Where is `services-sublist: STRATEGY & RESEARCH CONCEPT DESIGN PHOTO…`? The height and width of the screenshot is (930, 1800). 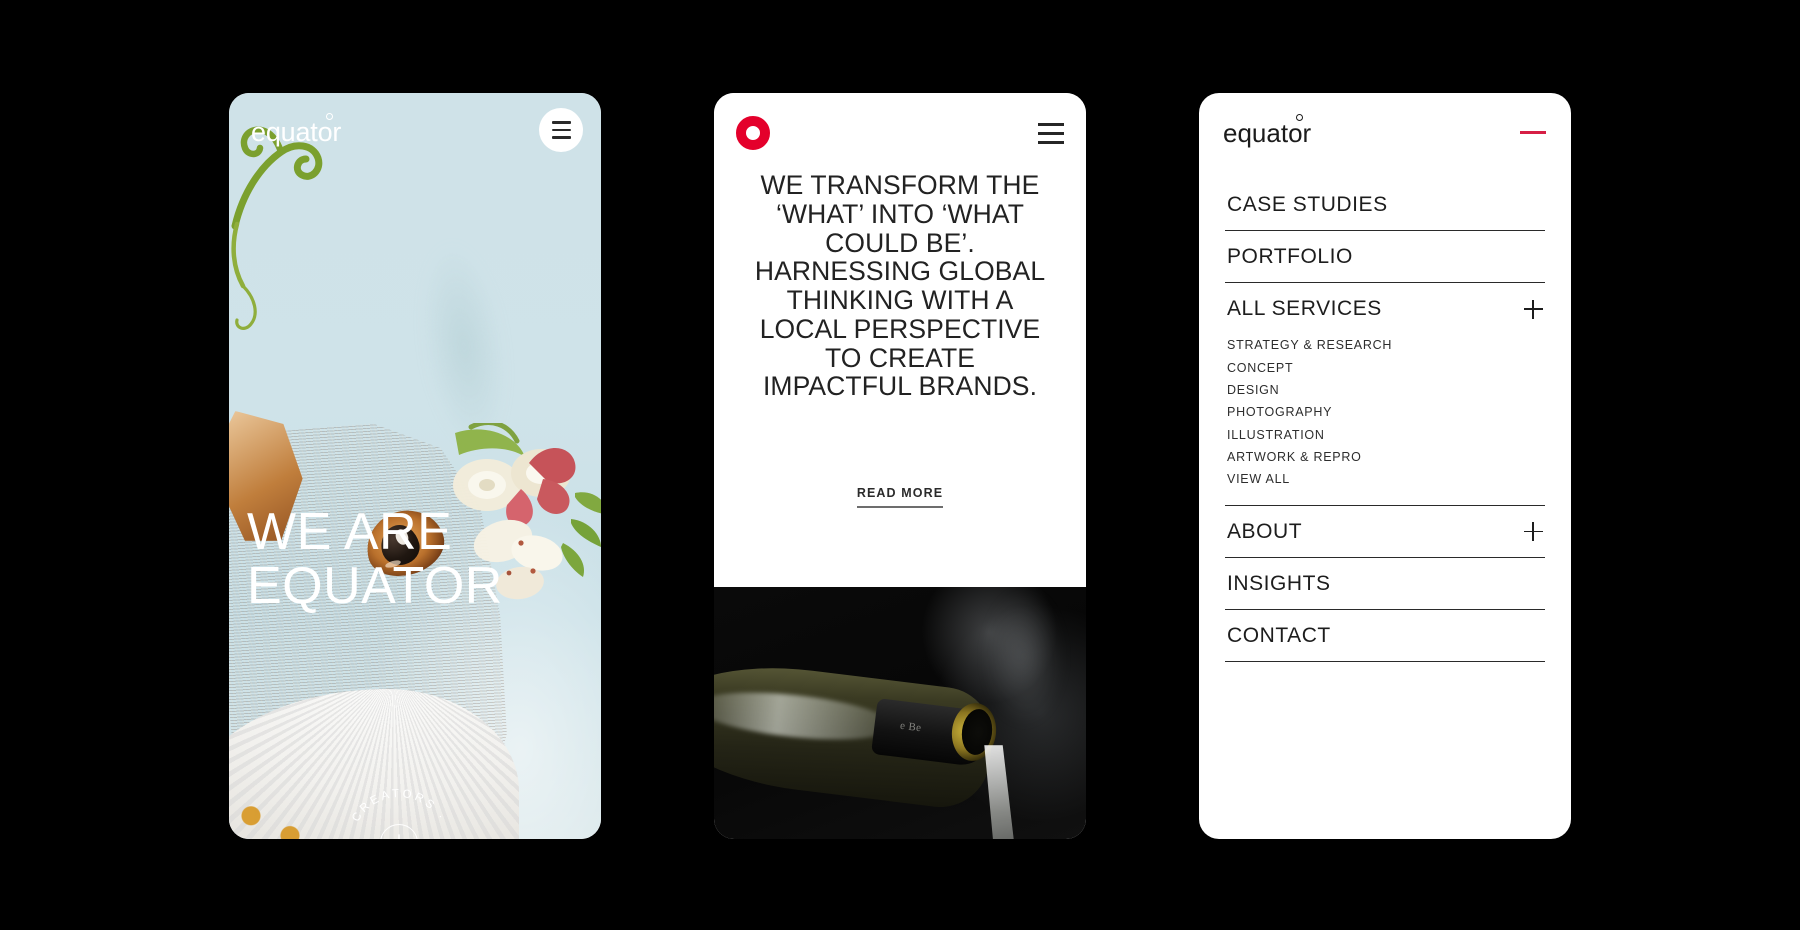
services-sublist: STRATEGY & RESEARCH CONCEPT DESIGN PHOTO… is located at coordinates (1385, 419).